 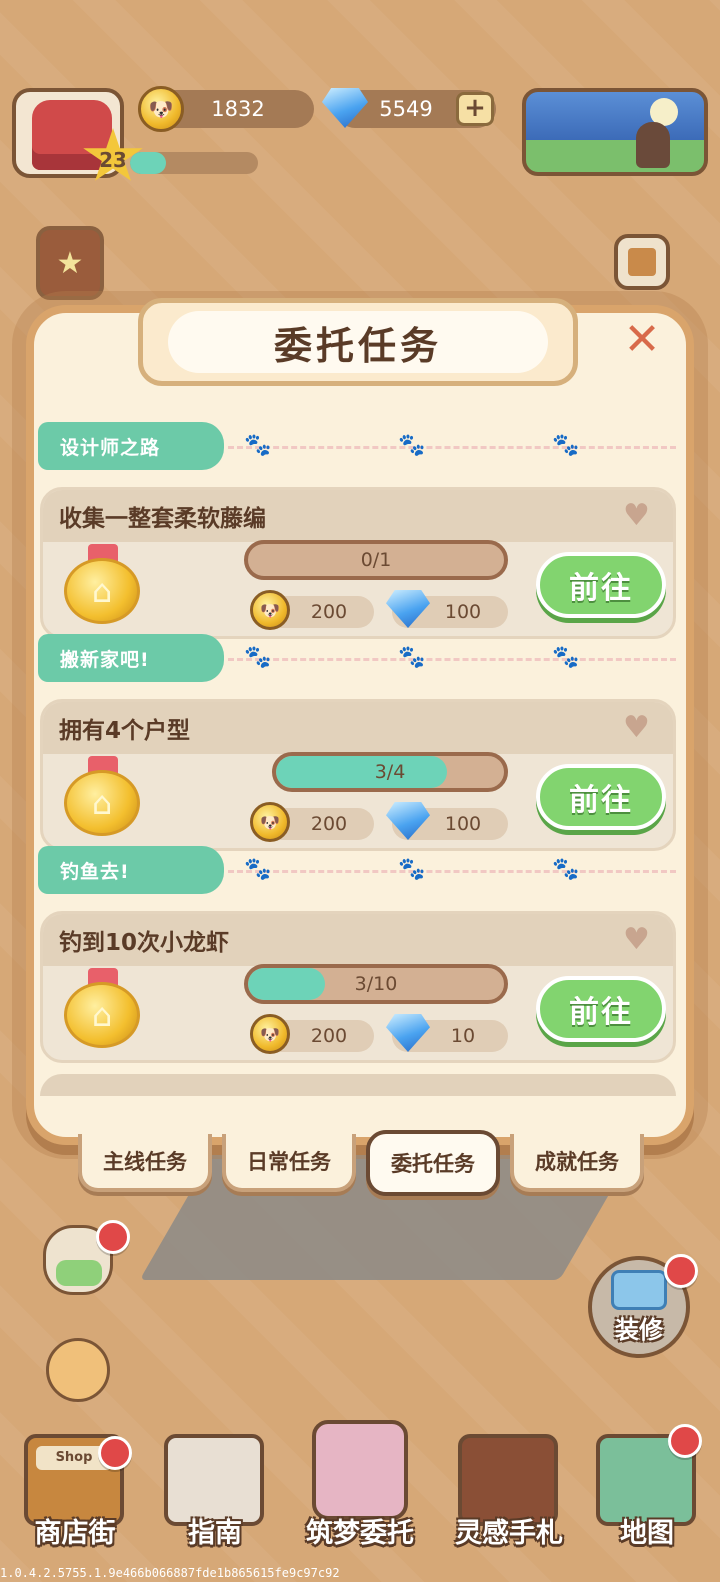 I want to click on box-icon, so click(x=642, y=262).